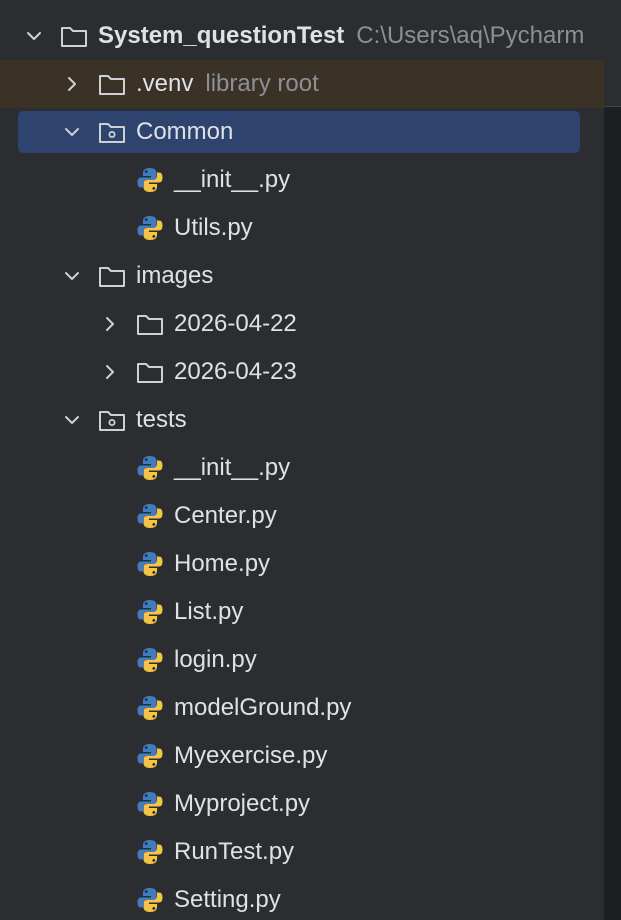  What do you see at coordinates (209, 611) in the screenshot?
I see `file-name: List.py` at bounding box center [209, 611].